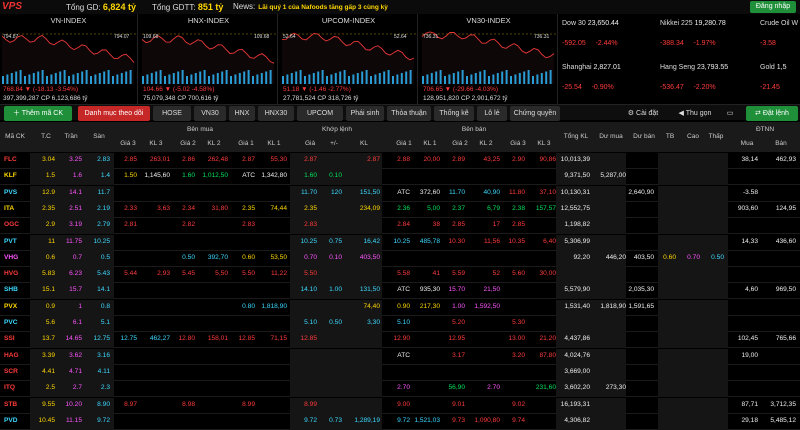  What do you see at coordinates (163, 274) in the screenshot?
I see `data-cell: 2,93` at bounding box center [163, 274].